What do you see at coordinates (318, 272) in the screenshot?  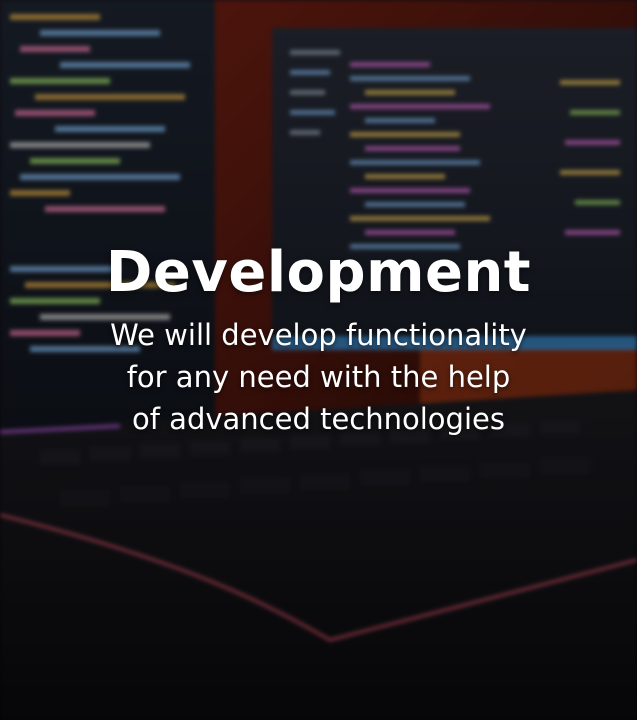 I see `hero-title: Development` at bounding box center [318, 272].